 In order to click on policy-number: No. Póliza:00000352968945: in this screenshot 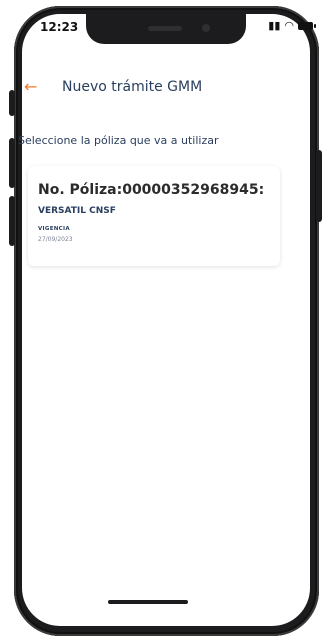, I will do `click(151, 190)`.